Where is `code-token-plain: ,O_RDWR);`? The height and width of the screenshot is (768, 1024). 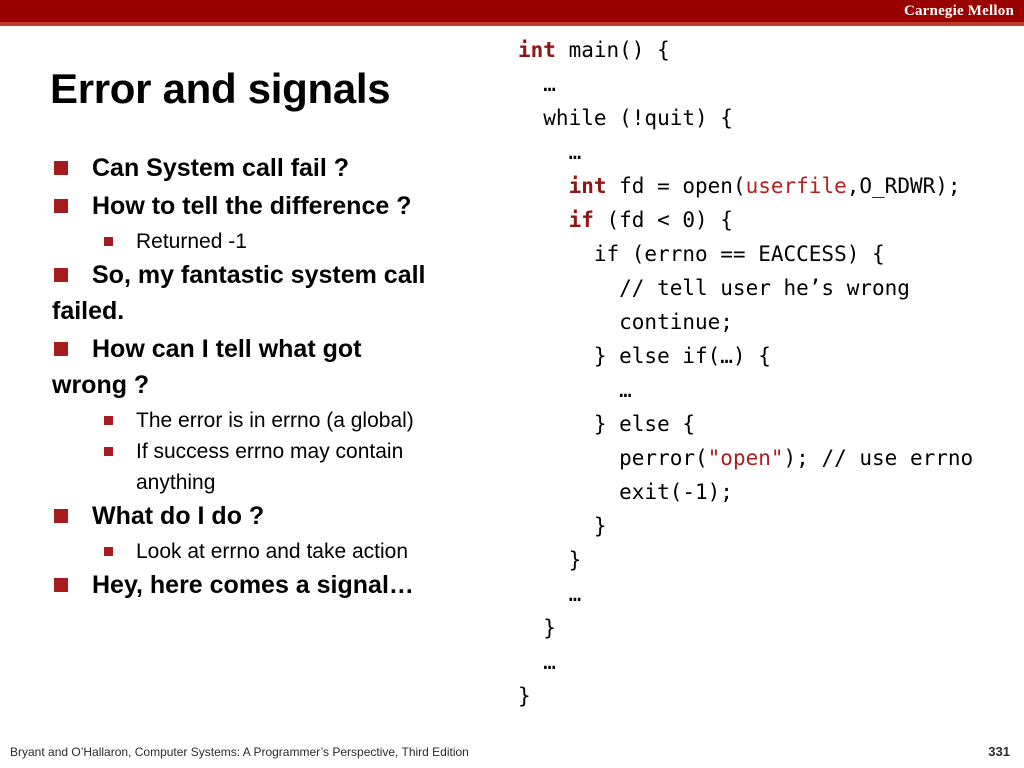
code-token-plain: ,O_RDWR); is located at coordinates (903, 186).